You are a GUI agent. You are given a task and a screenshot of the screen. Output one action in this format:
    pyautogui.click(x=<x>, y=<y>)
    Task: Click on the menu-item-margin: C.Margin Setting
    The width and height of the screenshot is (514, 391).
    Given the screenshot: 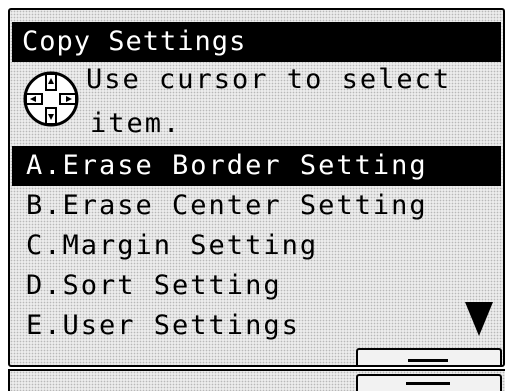 What is the action you would take?
    pyautogui.click(x=256, y=246)
    